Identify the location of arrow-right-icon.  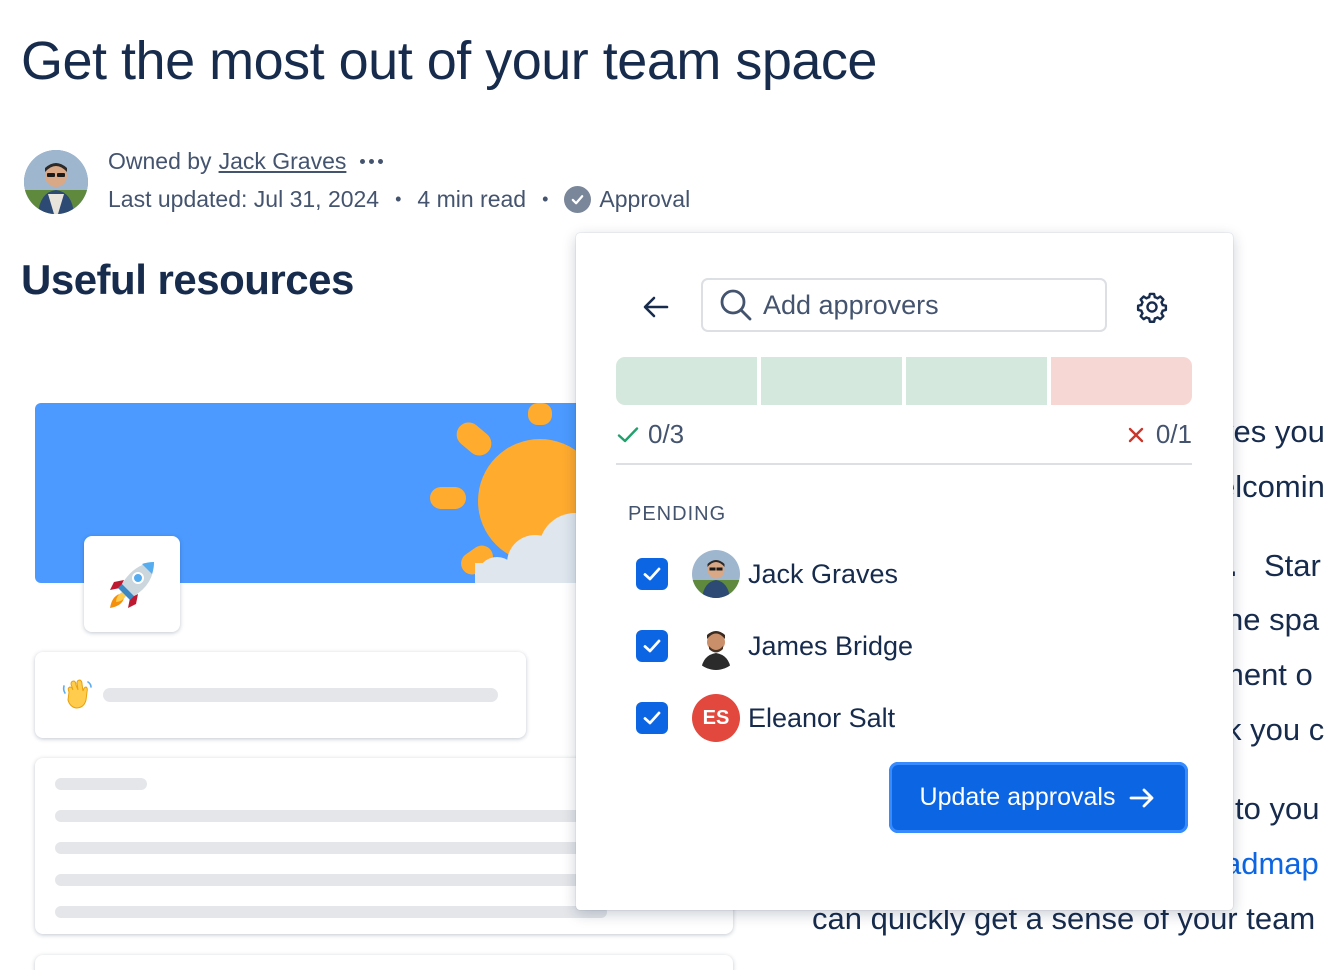
(1142, 797).